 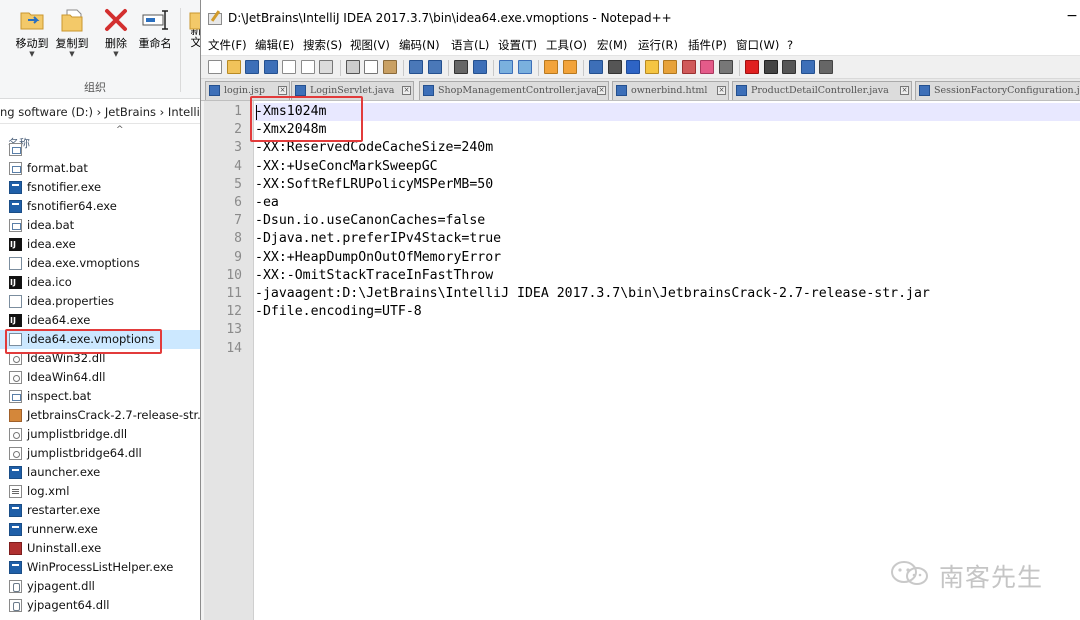 I want to click on file-row: WinProcessListHelper.exe, so click(x=102, y=567).